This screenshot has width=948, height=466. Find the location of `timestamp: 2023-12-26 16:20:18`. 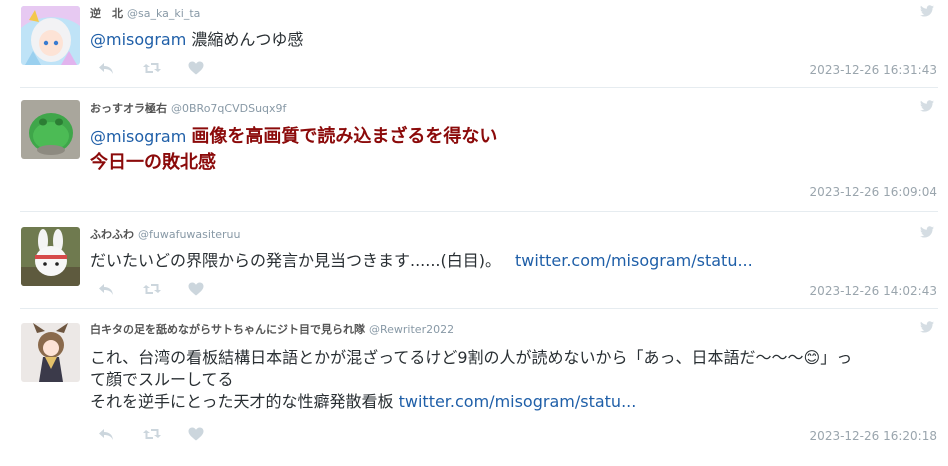

timestamp: 2023-12-26 16:20:18 is located at coordinates (873, 436).